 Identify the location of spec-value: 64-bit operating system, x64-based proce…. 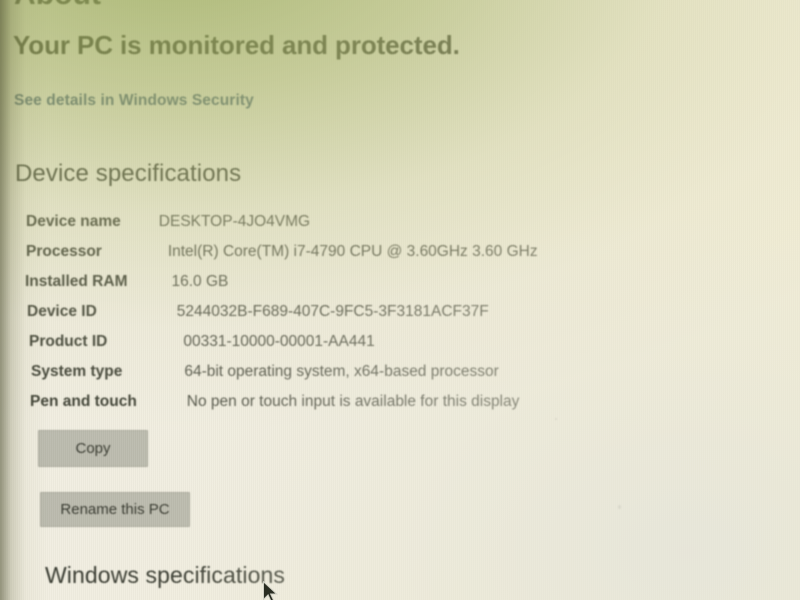
(341, 371).